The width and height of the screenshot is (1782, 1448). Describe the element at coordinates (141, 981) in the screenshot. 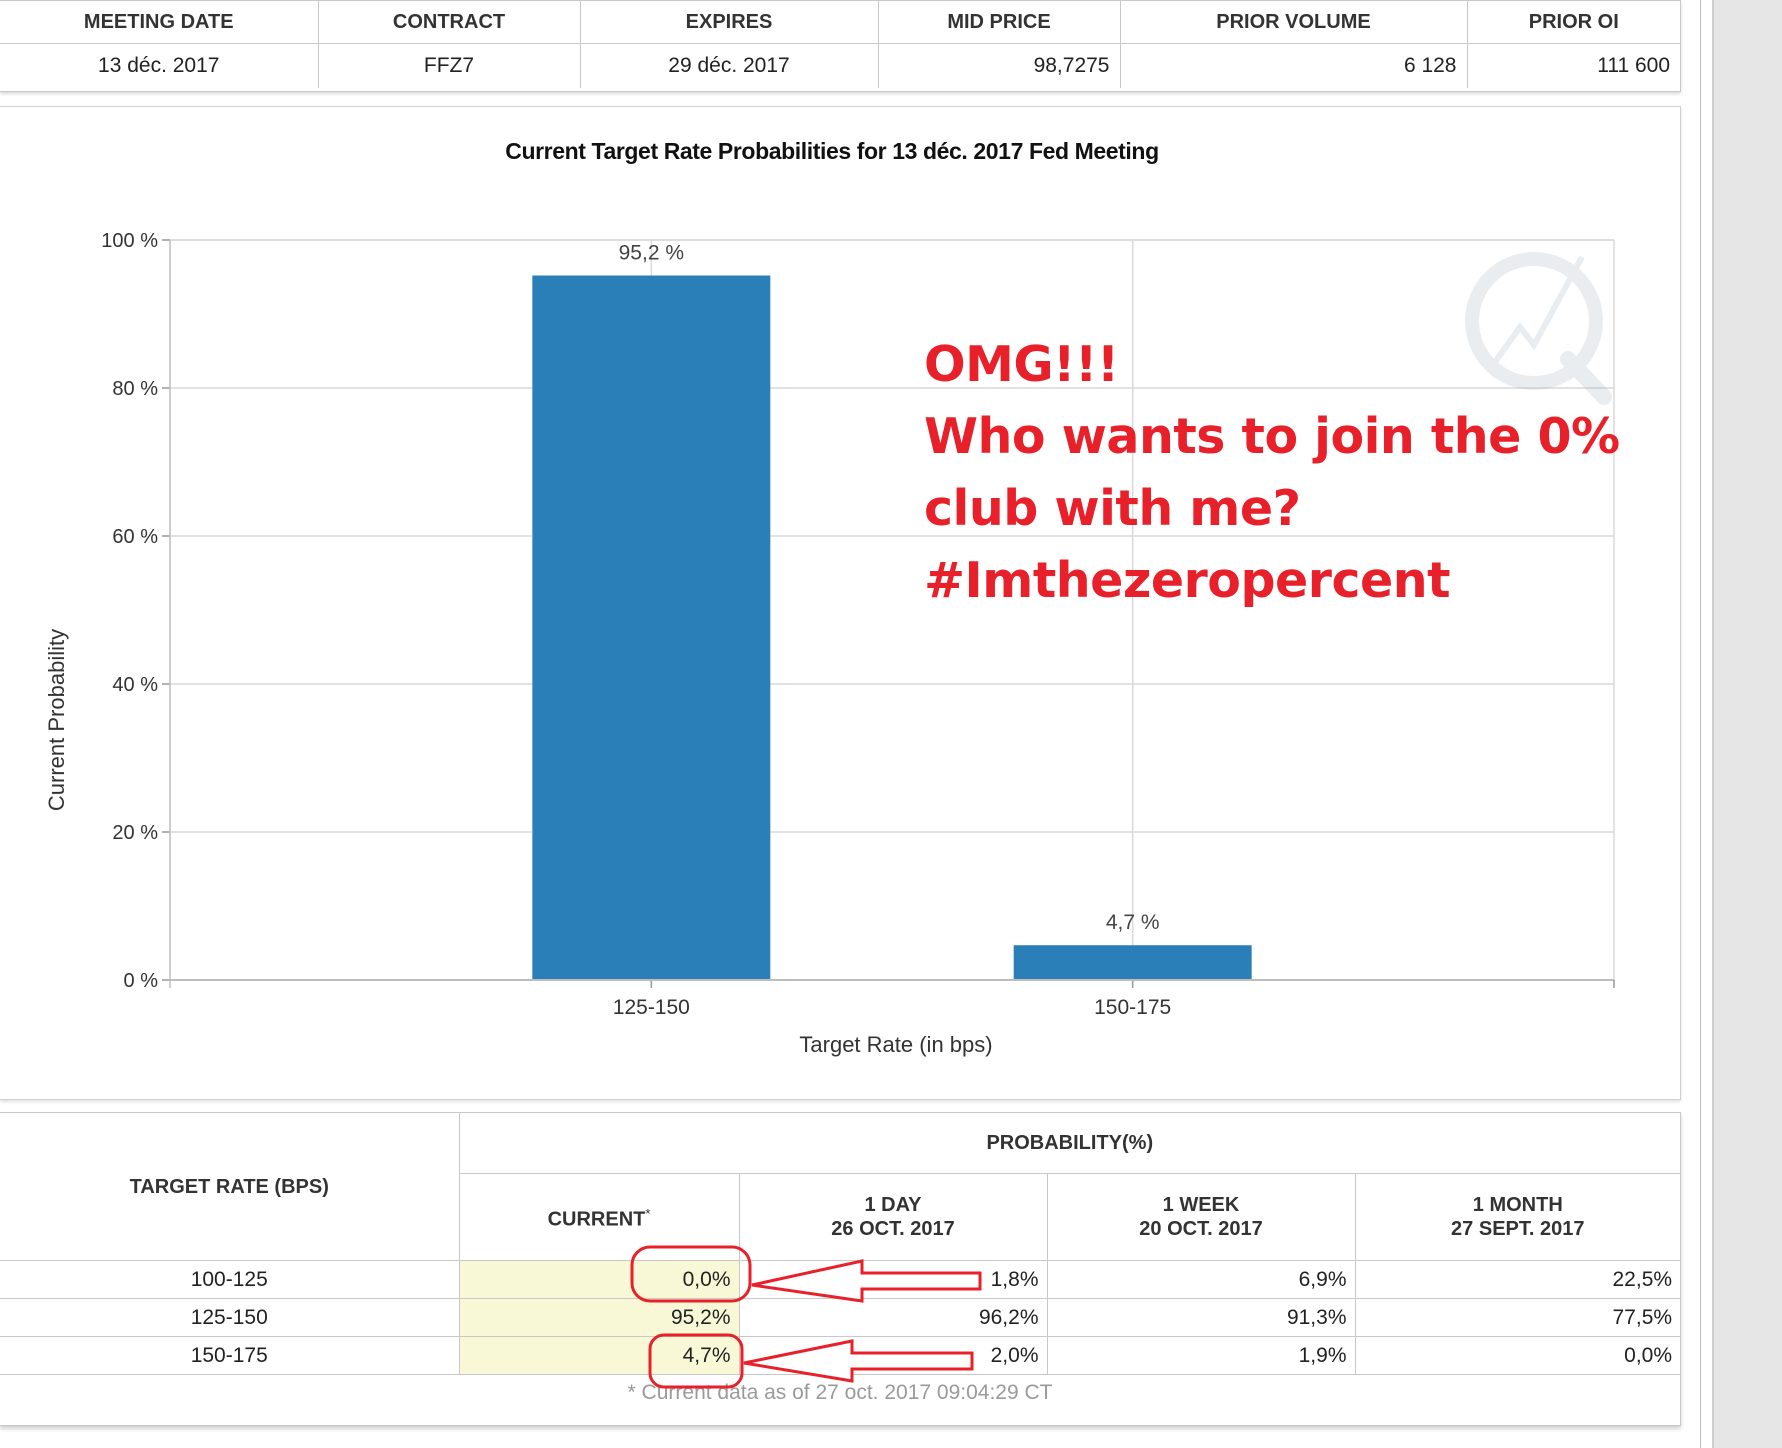

I see `y-tick-label: 0 %` at that location.